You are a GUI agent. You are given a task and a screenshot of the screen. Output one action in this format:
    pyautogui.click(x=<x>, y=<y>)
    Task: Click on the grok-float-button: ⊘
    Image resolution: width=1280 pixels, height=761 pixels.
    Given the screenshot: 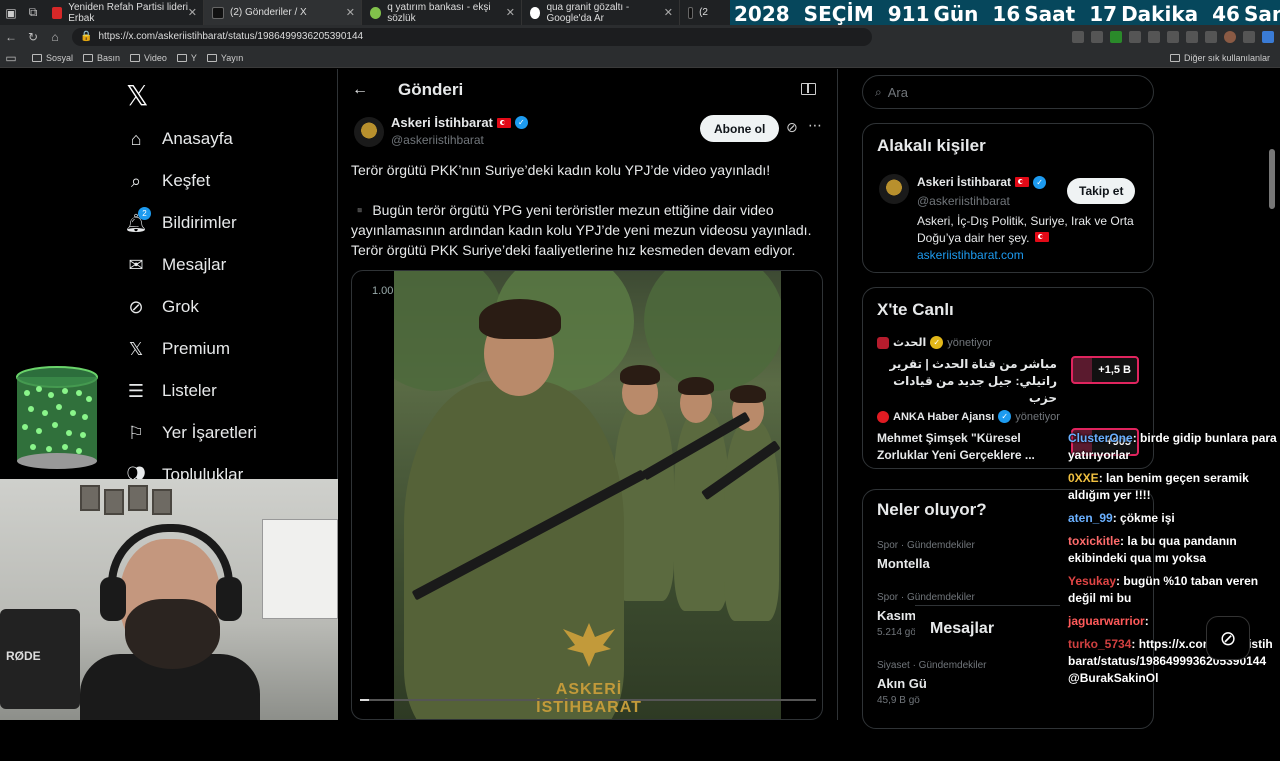 What is the action you would take?
    pyautogui.click(x=1228, y=638)
    